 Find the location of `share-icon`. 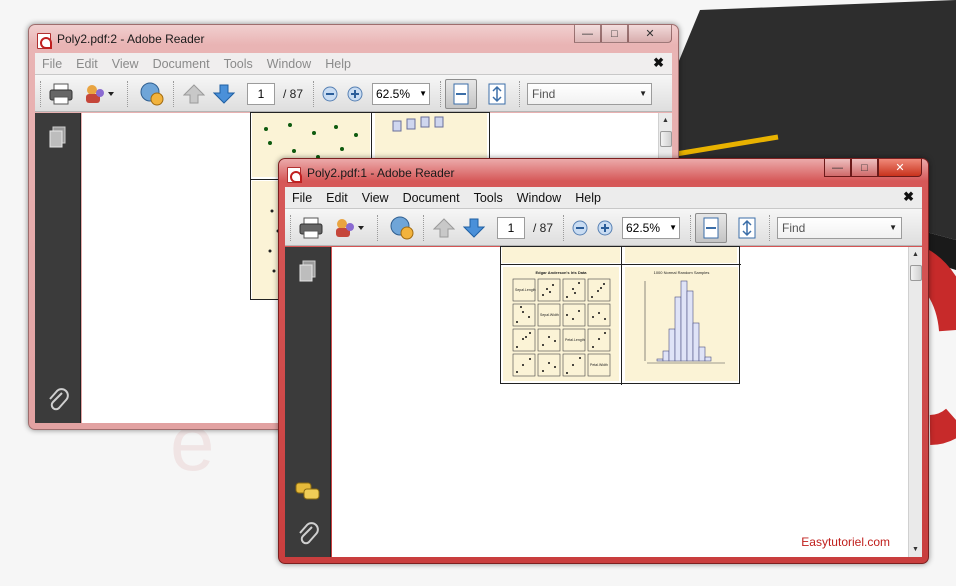

share-icon is located at coordinates (152, 94).